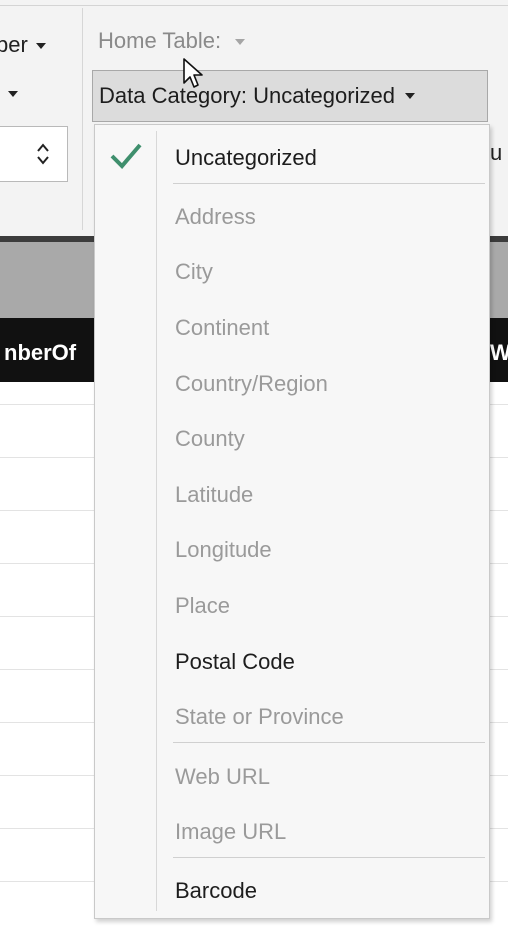 Image resolution: width=508 pixels, height=934 pixels. Describe the element at coordinates (215, 216) in the screenshot. I see `menu-item-address: Address` at that location.